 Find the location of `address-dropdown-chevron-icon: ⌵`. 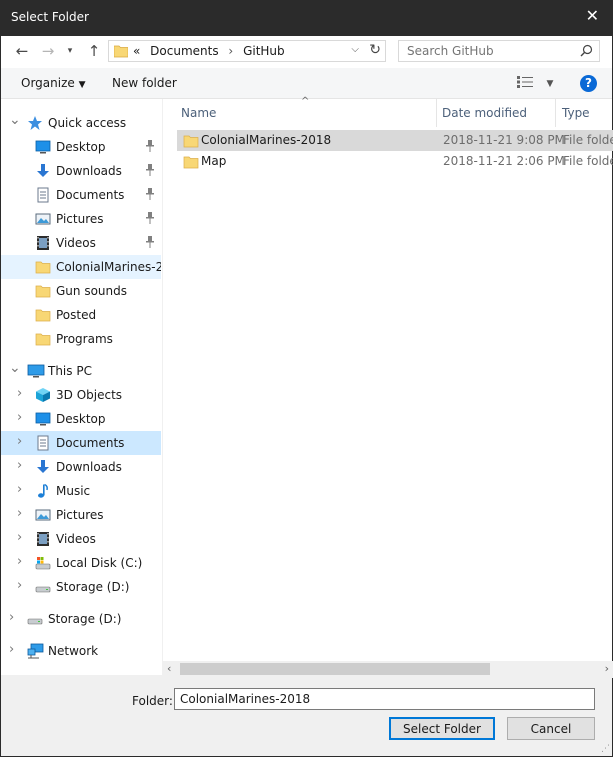

address-dropdown-chevron-icon: ⌵ is located at coordinates (355, 49).